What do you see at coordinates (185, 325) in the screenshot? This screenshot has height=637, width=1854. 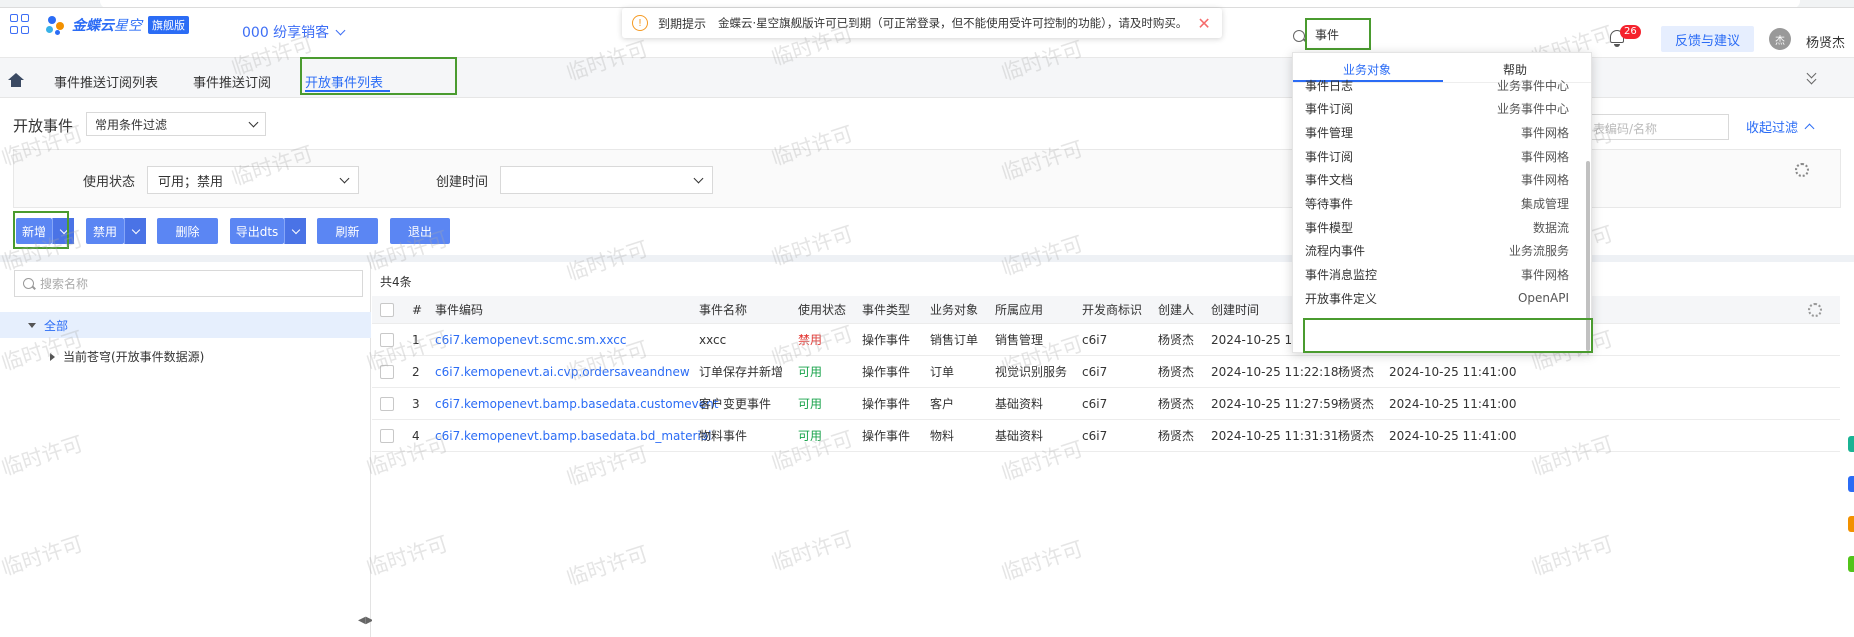 I see `tree-node-all: 全部` at bounding box center [185, 325].